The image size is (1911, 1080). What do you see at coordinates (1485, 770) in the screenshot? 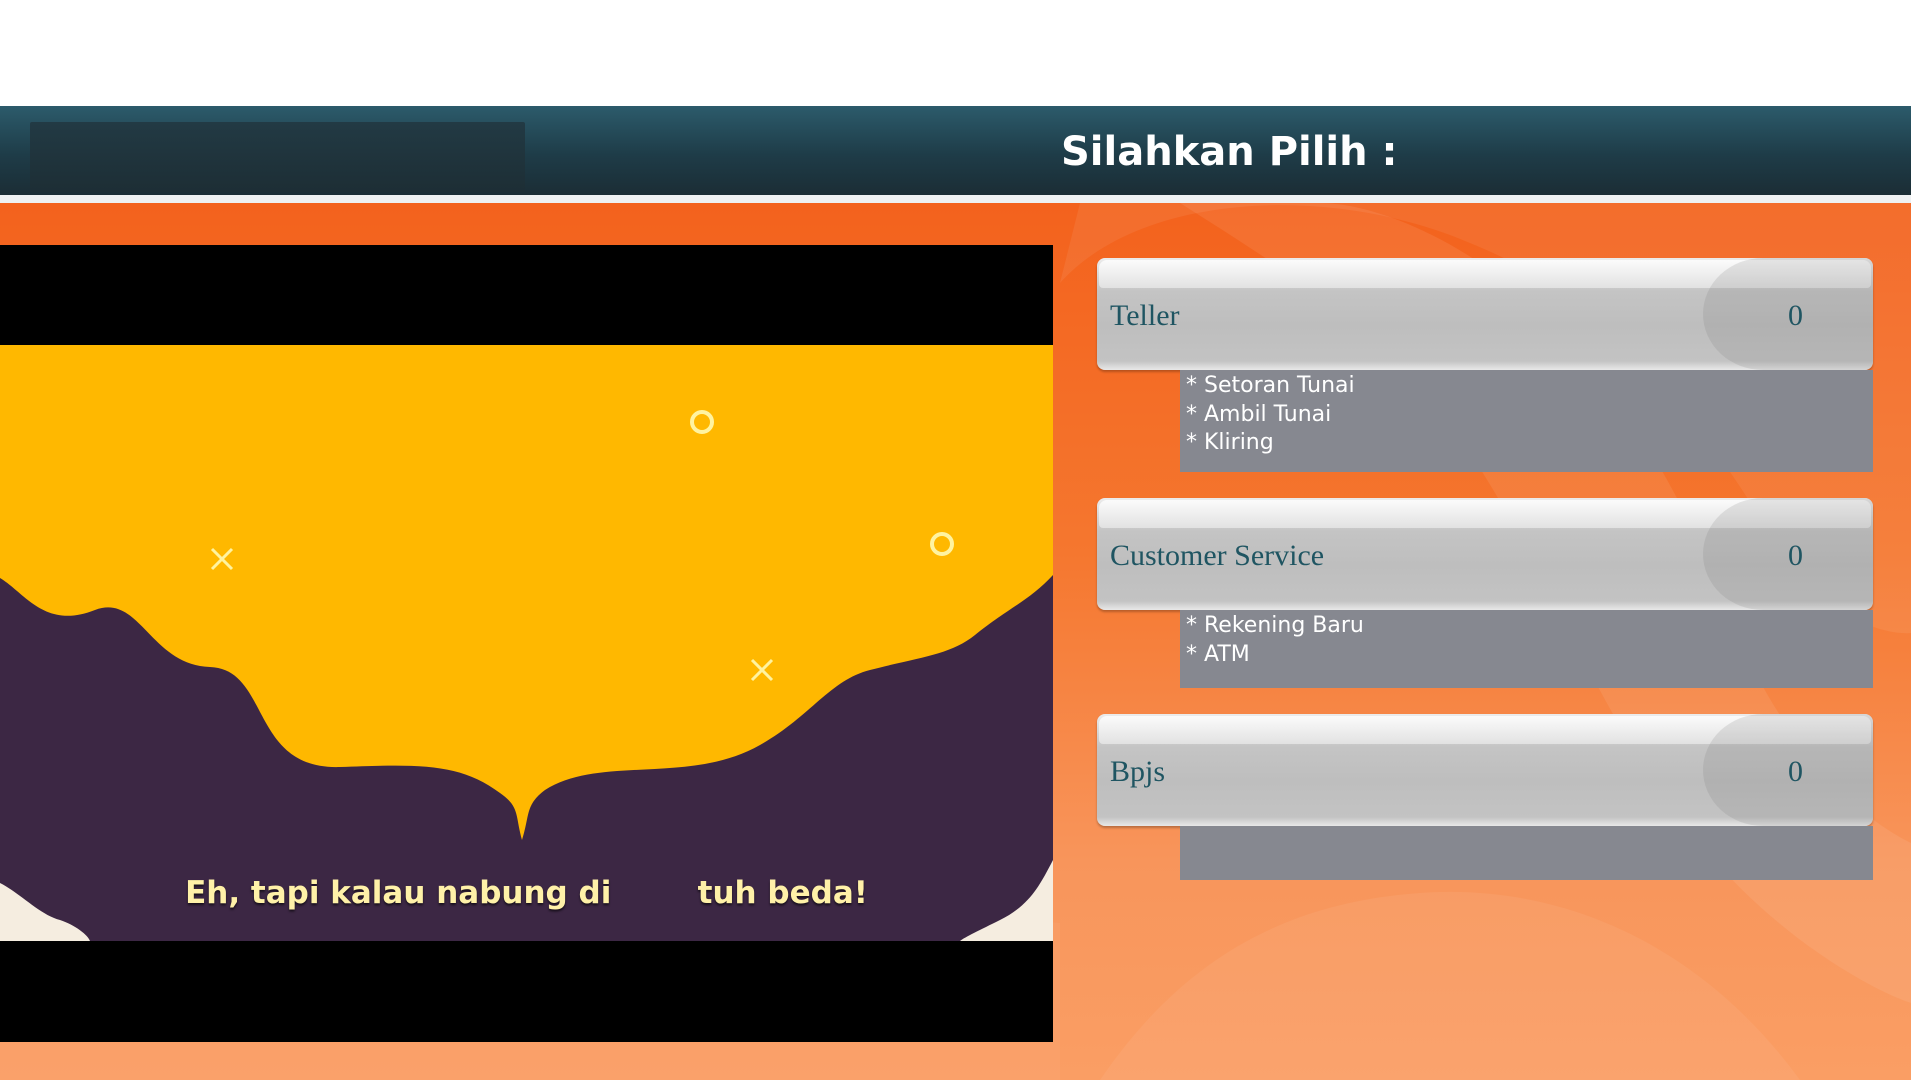
I see `bpjs-button: Bpjs 0` at bounding box center [1485, 770].